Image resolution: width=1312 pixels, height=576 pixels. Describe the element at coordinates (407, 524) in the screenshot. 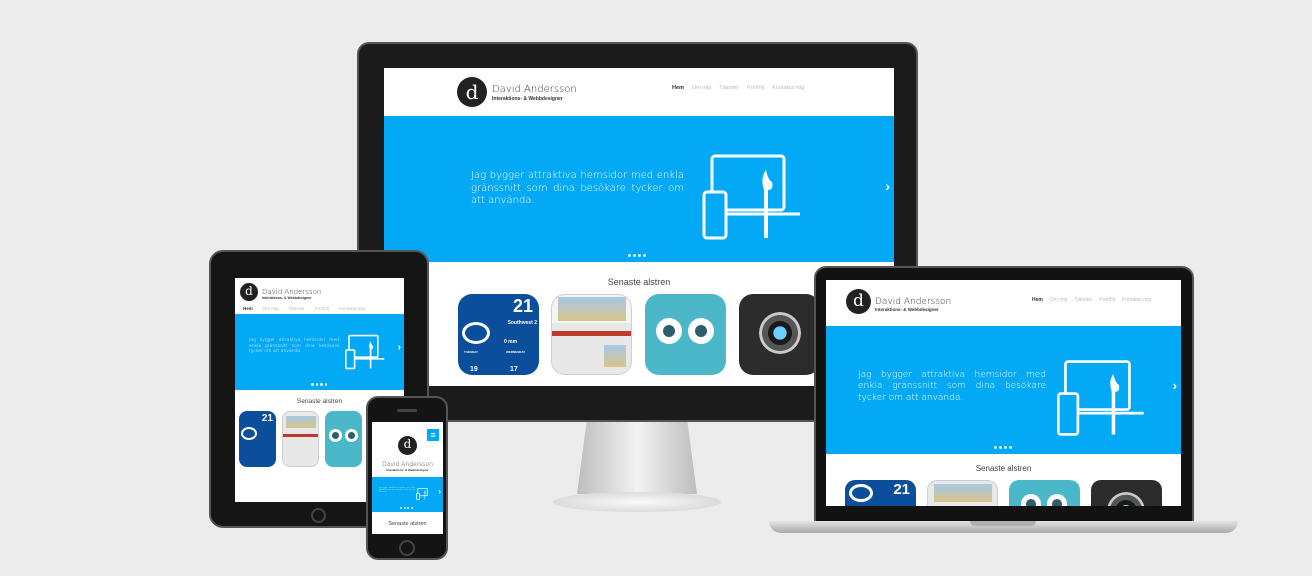

I see `section-title: Senaste alstren` at that location.